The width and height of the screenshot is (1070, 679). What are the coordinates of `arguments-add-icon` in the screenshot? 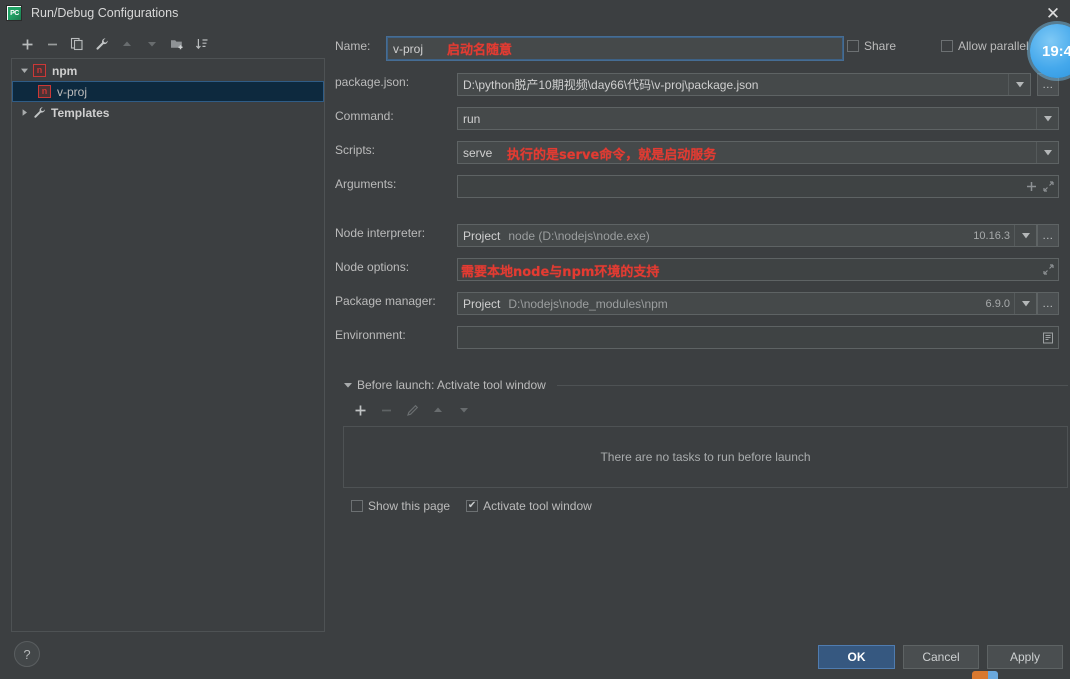 It's located at (1031, 186).